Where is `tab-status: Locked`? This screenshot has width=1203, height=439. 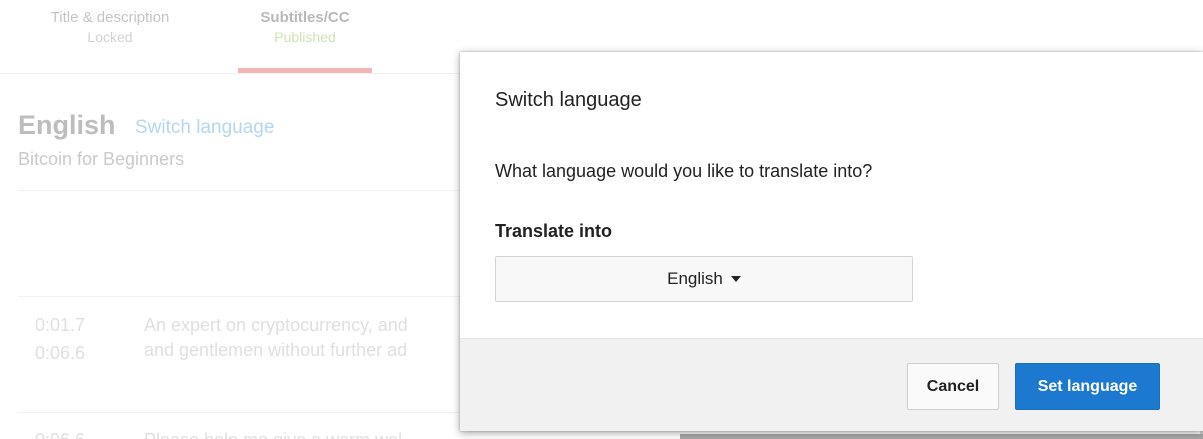
tab-status: Locked is located at coordinates (110, 37).